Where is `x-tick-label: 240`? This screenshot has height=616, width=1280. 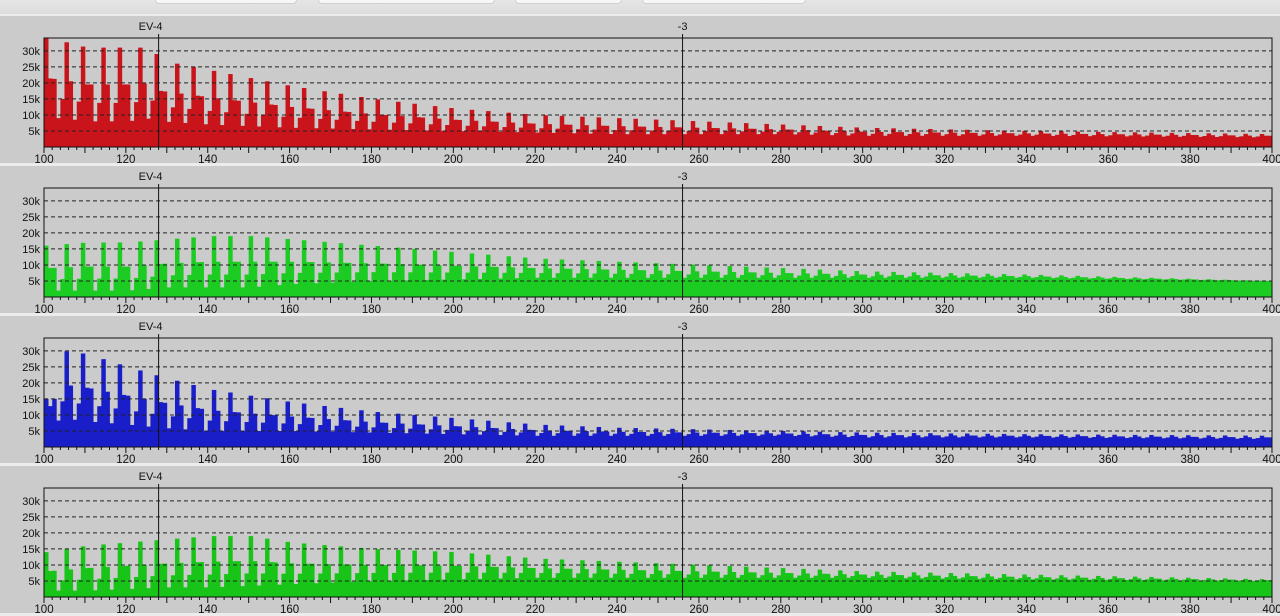
x-tick-label: 240 is located at coordinates (616, 610).